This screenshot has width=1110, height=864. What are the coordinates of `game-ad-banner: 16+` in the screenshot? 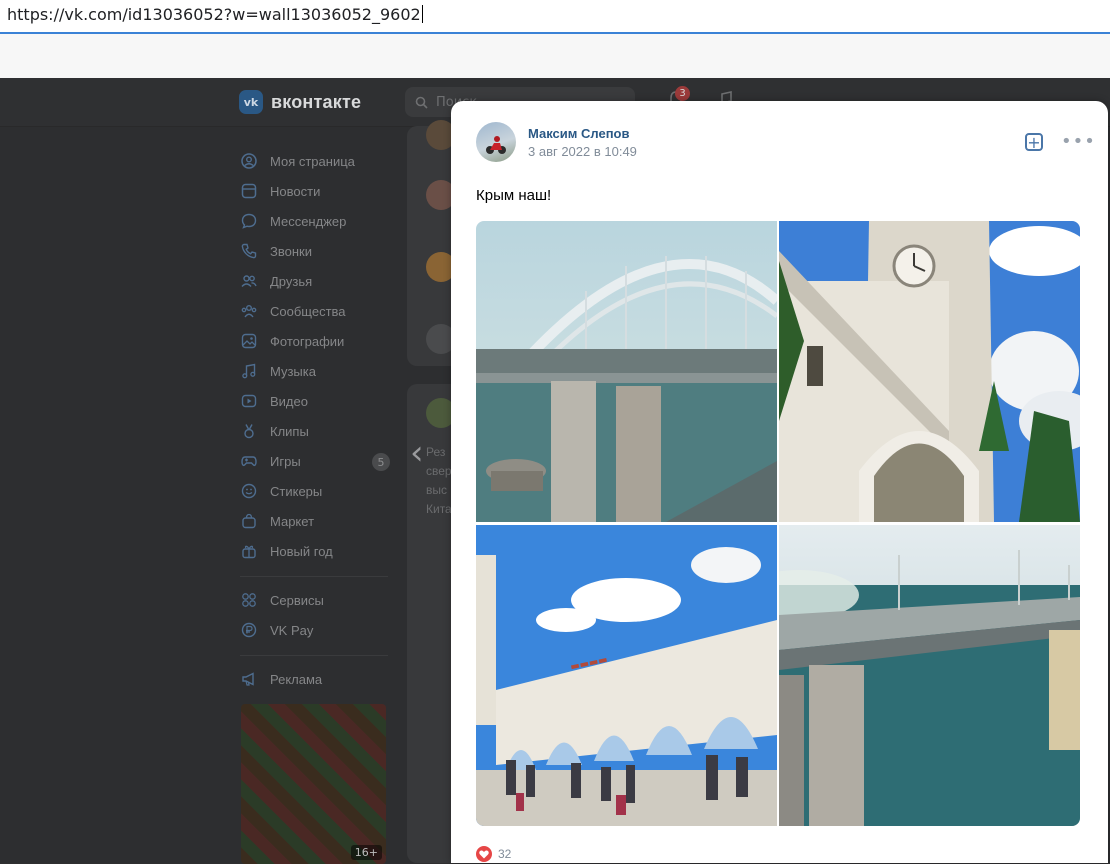 It's located at (313, 784).